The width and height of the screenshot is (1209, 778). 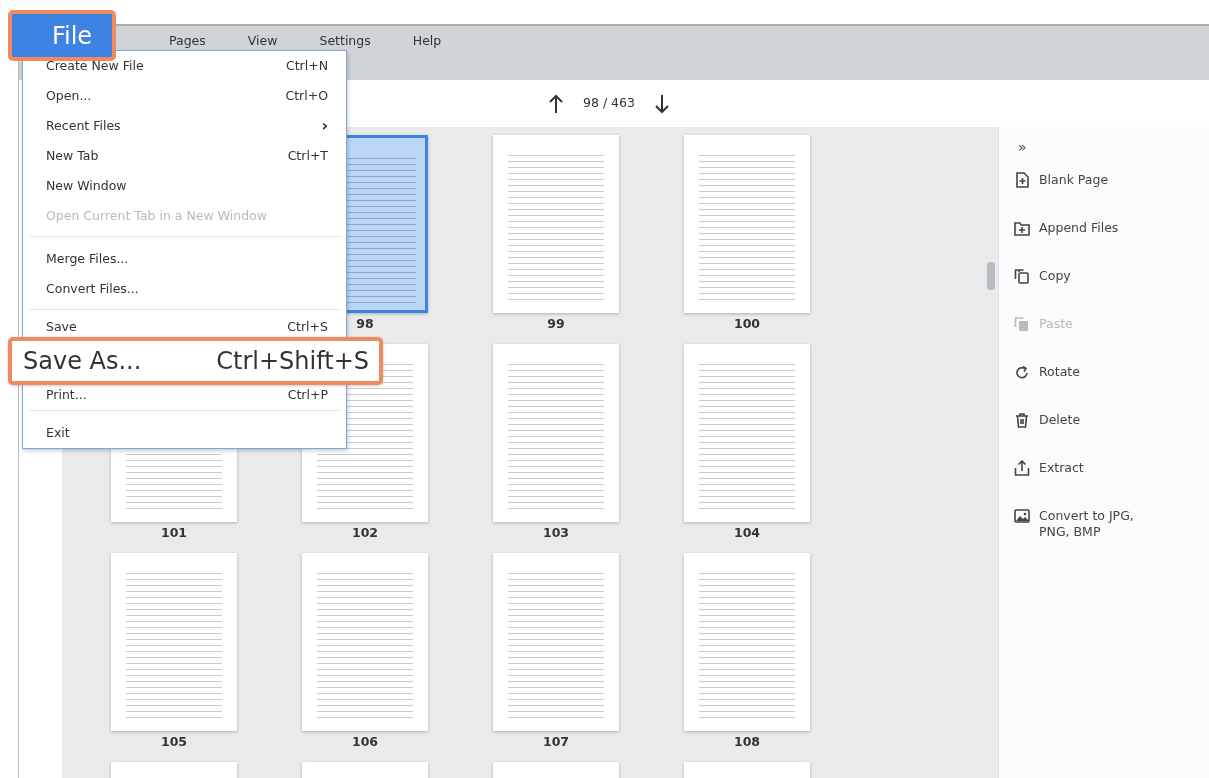 What do you see at coordinates (86, 185) in the screenshot?
I see `menu-item-label: New Window` at bounding box center [86, 185].